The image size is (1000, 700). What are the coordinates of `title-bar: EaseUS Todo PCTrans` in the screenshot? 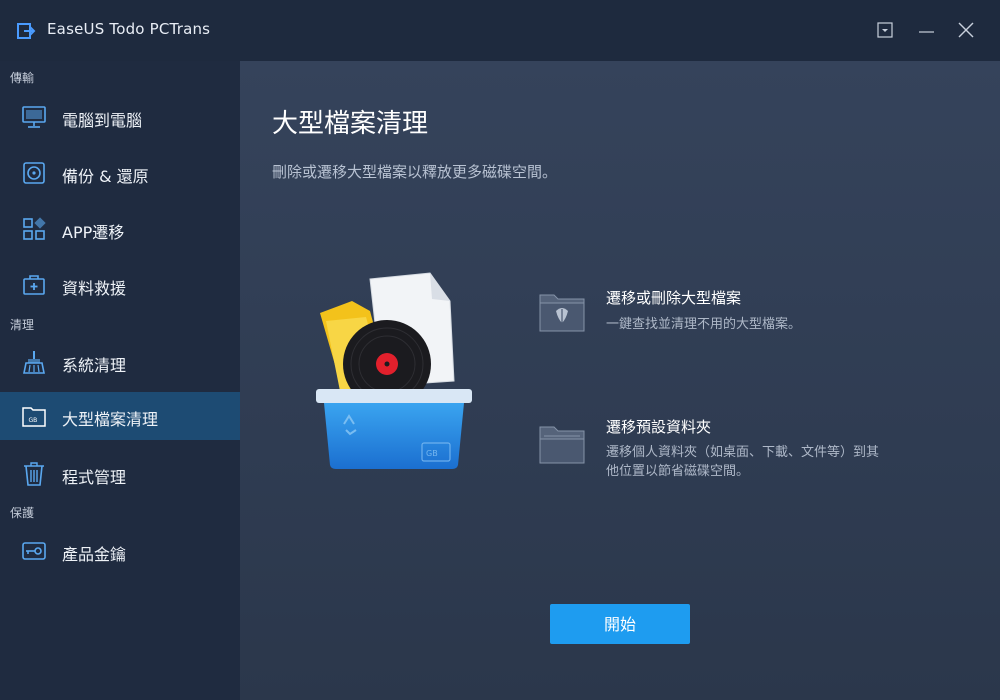 It's located at (500, 31).